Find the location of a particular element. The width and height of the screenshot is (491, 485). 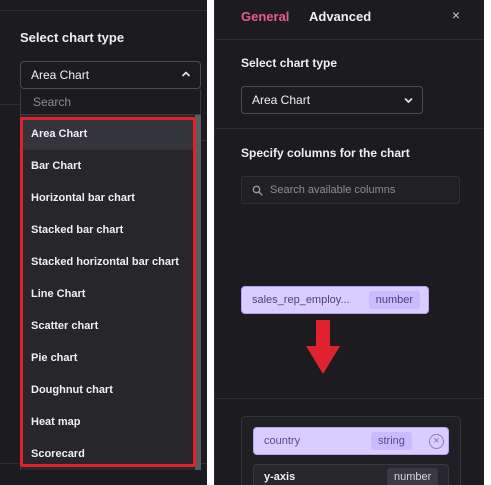

y-axis-label: y-axis is located at coordinates (280, 477).